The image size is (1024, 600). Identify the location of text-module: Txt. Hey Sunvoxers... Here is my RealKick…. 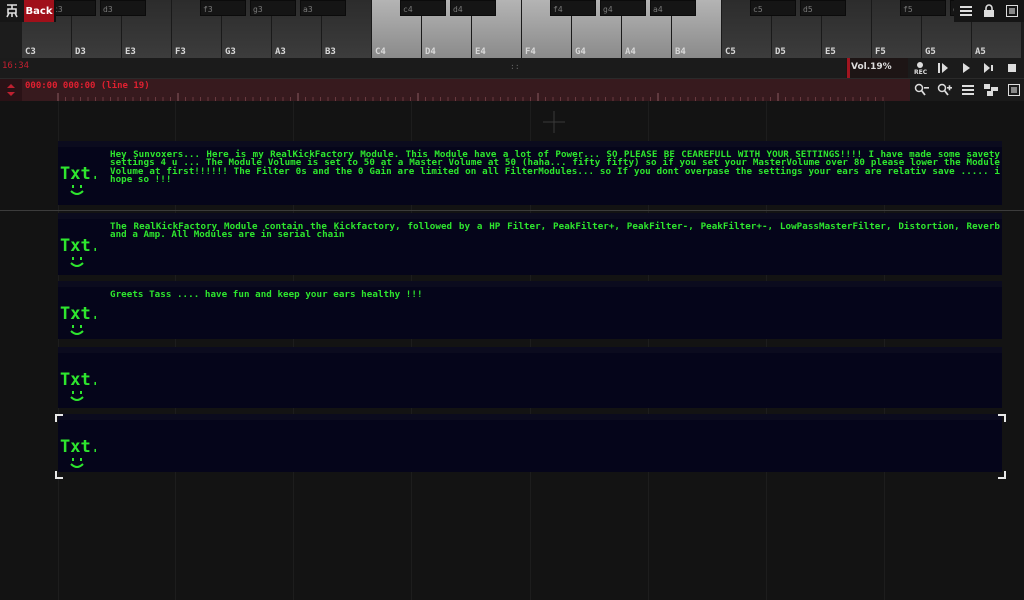
(530, 173).